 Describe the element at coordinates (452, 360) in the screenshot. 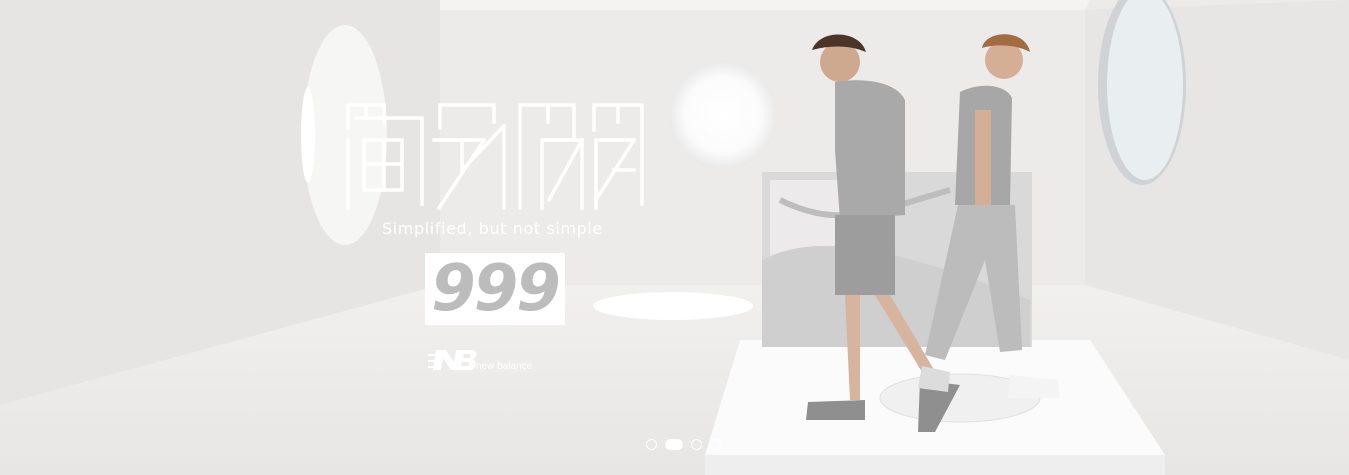

I see `new-balance-logo-icon` at that location.